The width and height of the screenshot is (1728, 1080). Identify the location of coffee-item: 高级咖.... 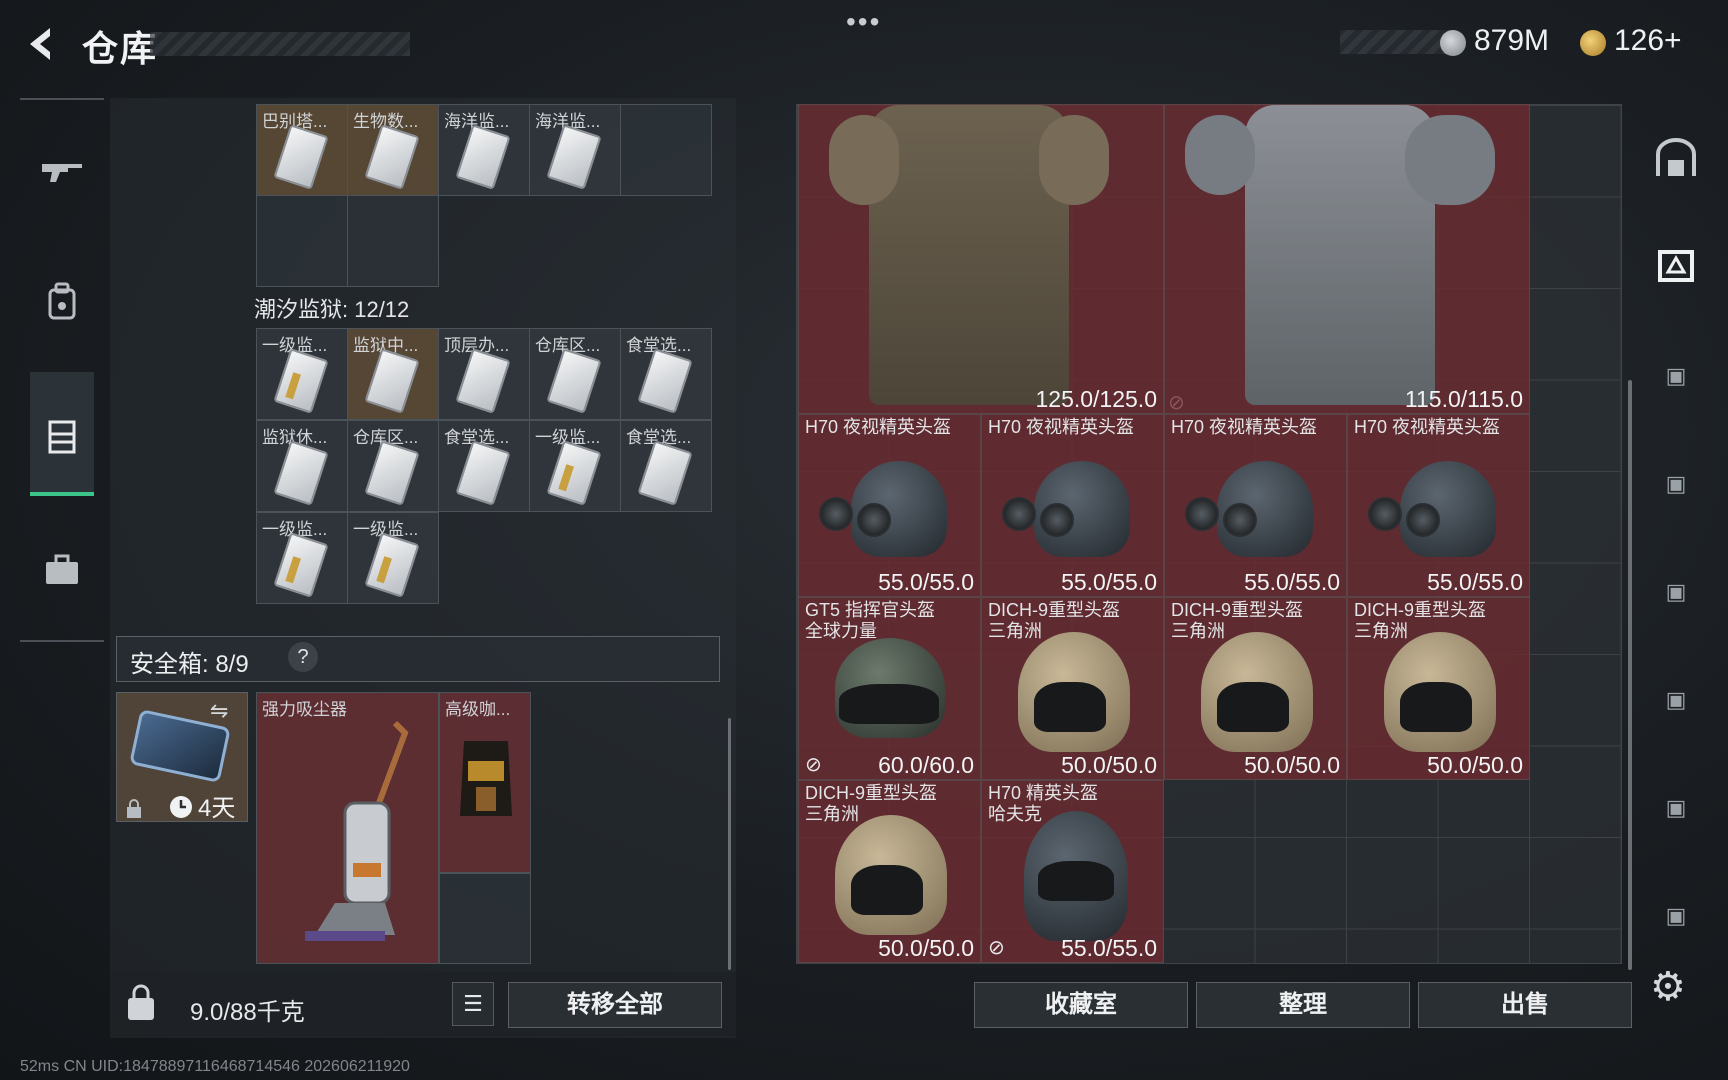
(485, 782).